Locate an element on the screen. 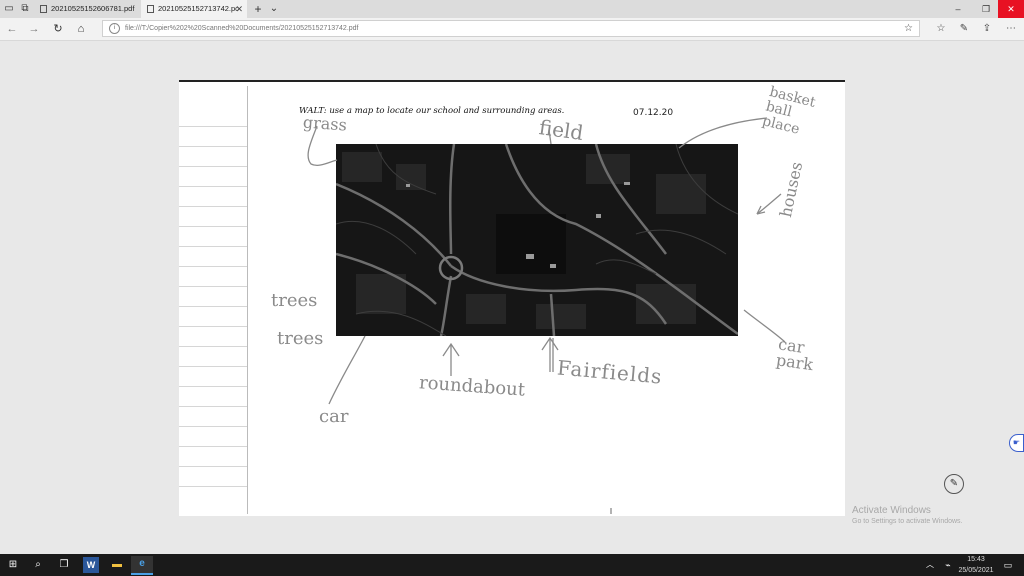 The image size is (1024, 576). tab-1: 20210525152606781.pdf is located at coordinates (87, 9).